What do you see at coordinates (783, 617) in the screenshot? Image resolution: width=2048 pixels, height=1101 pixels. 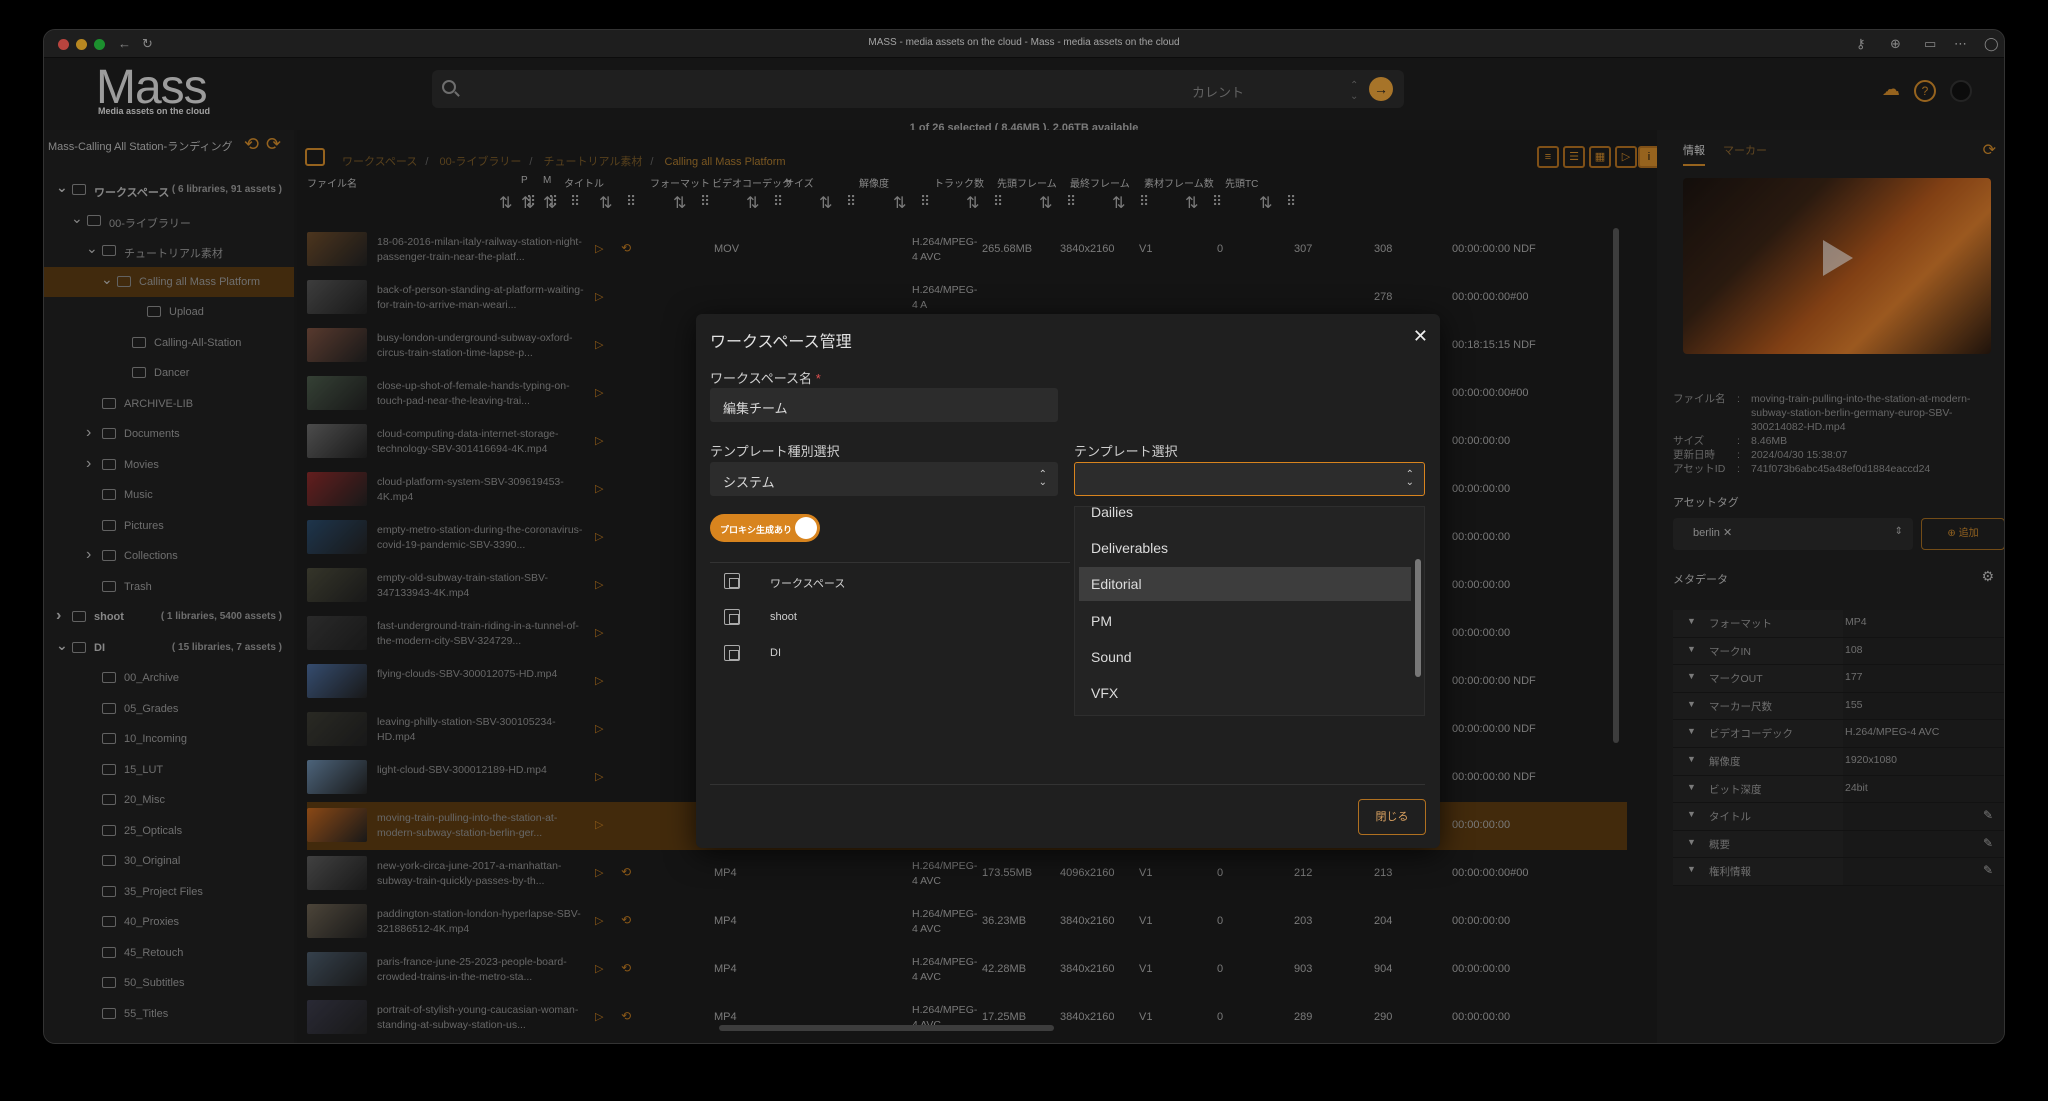 I see `workspace-name: shoot` at bounding box center [783, 617].